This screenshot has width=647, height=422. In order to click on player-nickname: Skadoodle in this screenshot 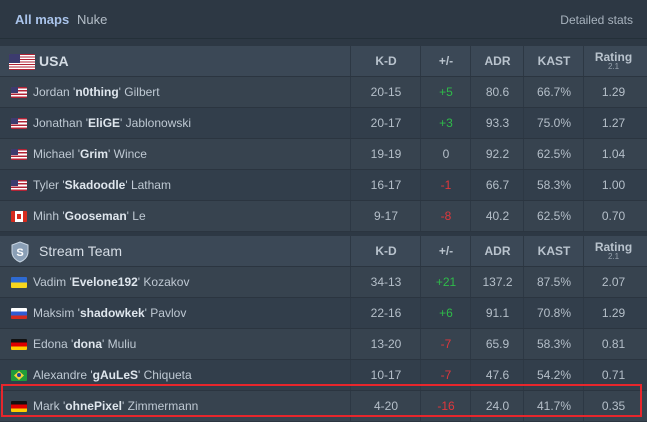, I will do `click(95, 185)`.